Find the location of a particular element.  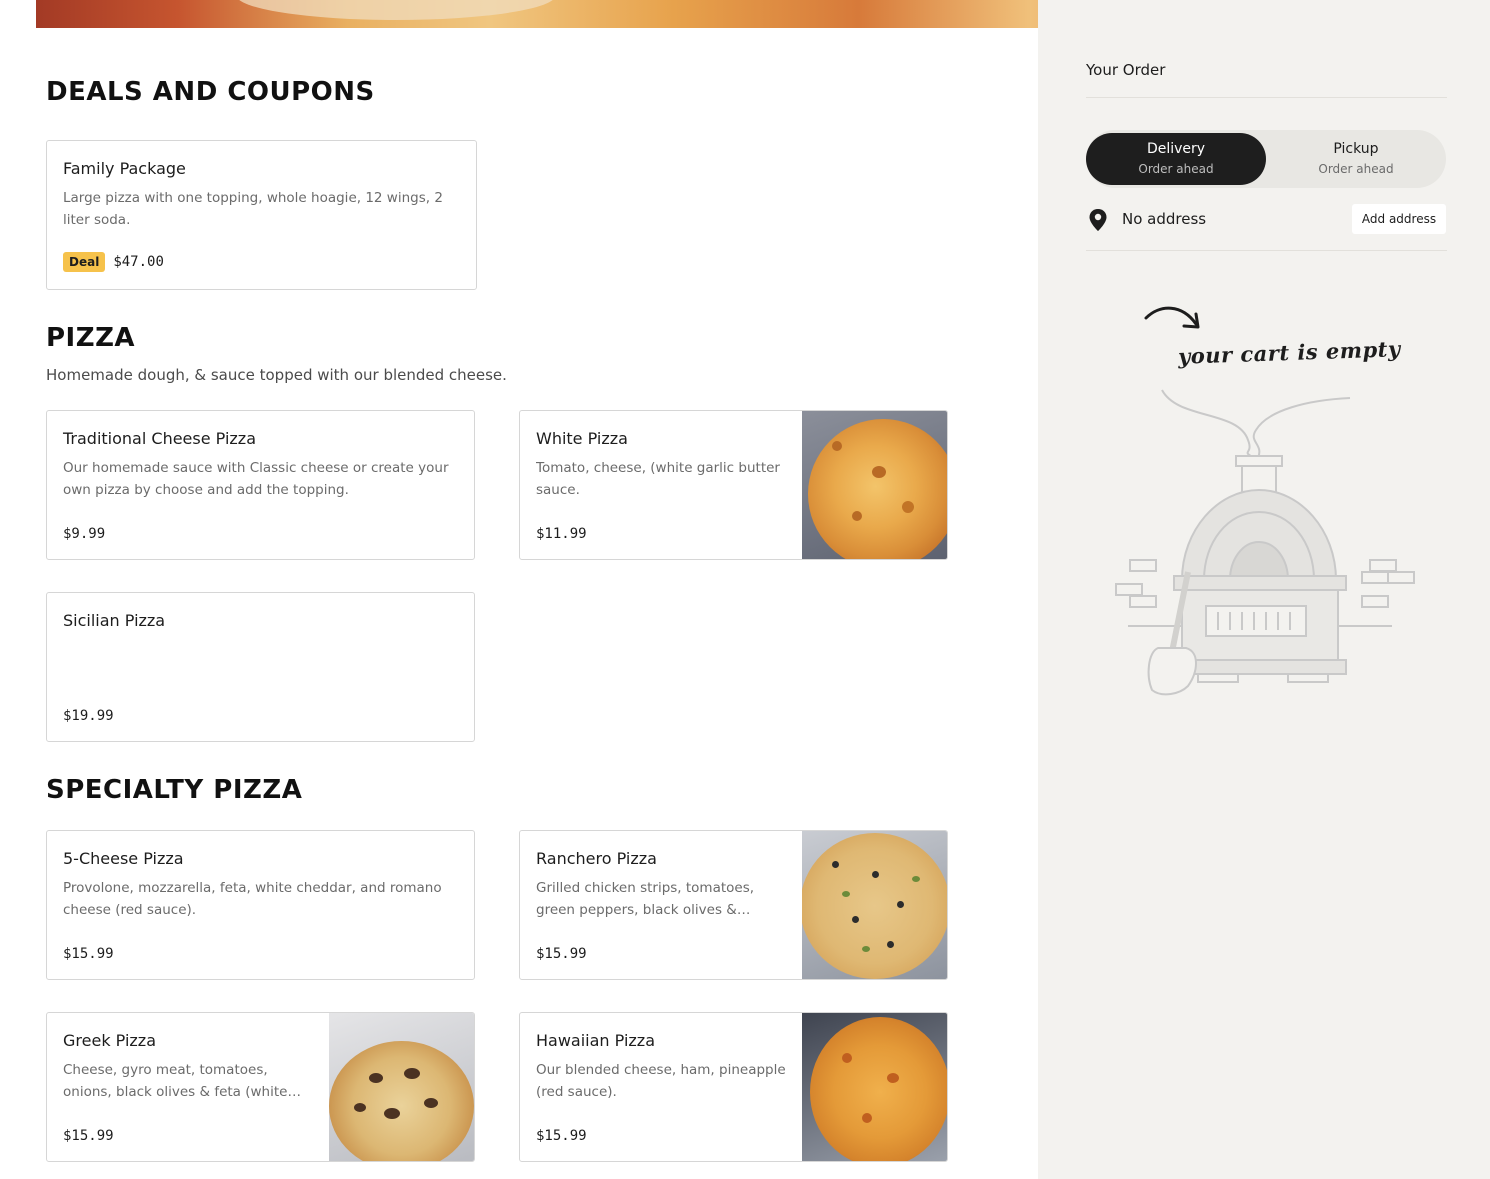

menu-item-card: Sicilian Pizza $19.99 is located at coordinates (260, 667).